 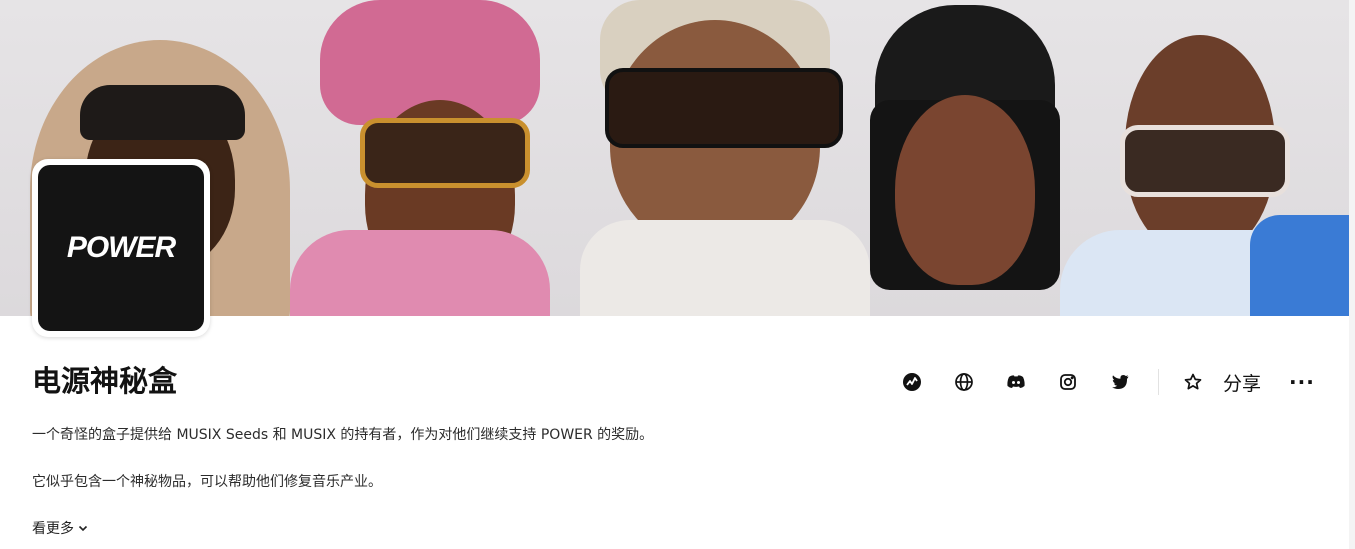 I want to click on share-button: 分享, so click(x=1242, y=382).